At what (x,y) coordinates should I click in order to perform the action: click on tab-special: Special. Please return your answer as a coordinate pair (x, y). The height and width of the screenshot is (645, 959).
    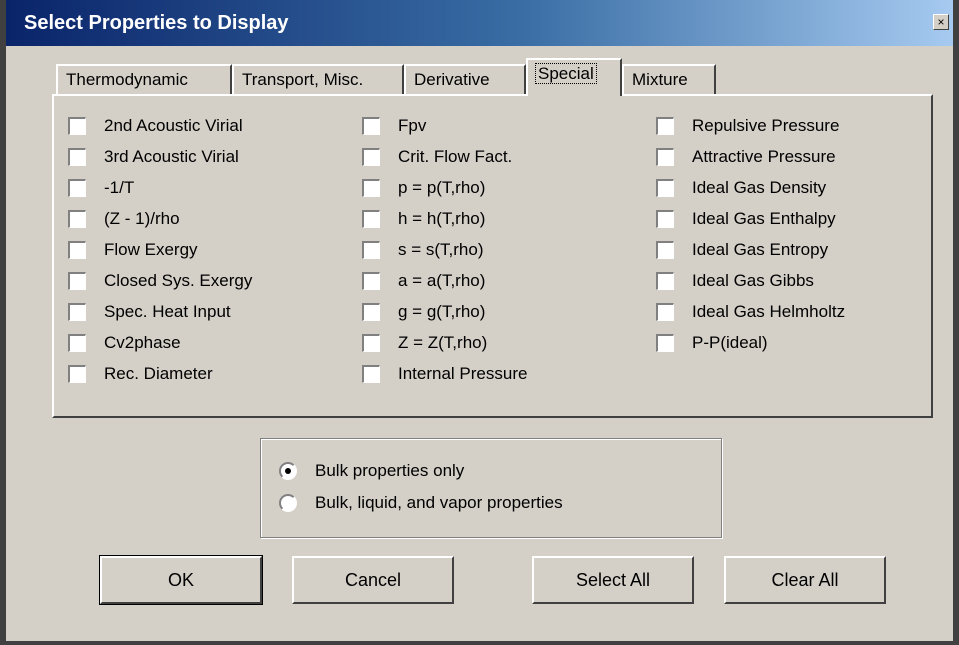
    Looking at the image, I should click on (574, 77).